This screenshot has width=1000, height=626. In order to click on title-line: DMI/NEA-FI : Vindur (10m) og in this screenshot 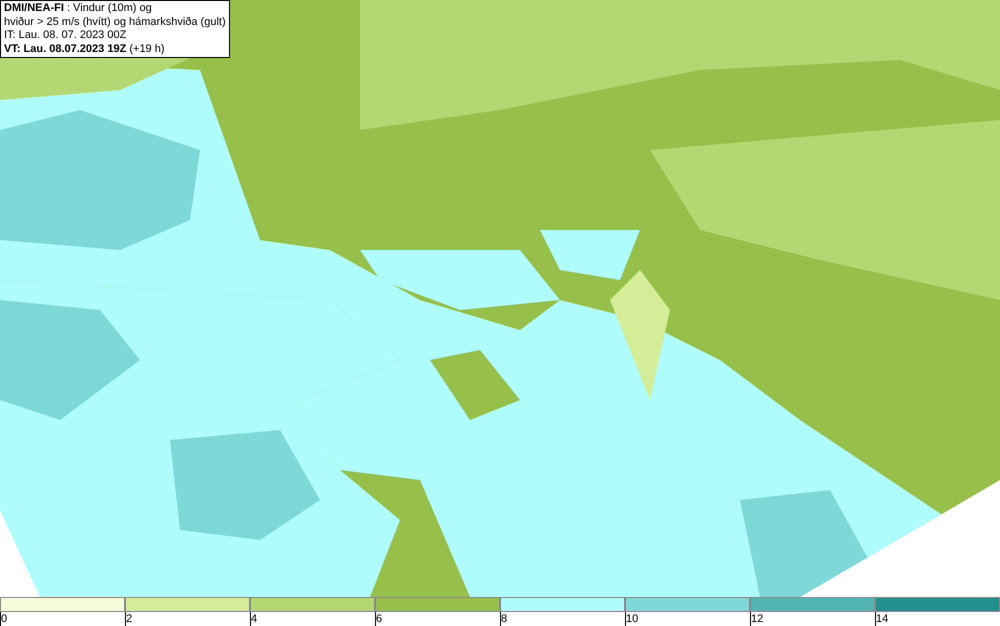, I will do `click(78, 9)`.